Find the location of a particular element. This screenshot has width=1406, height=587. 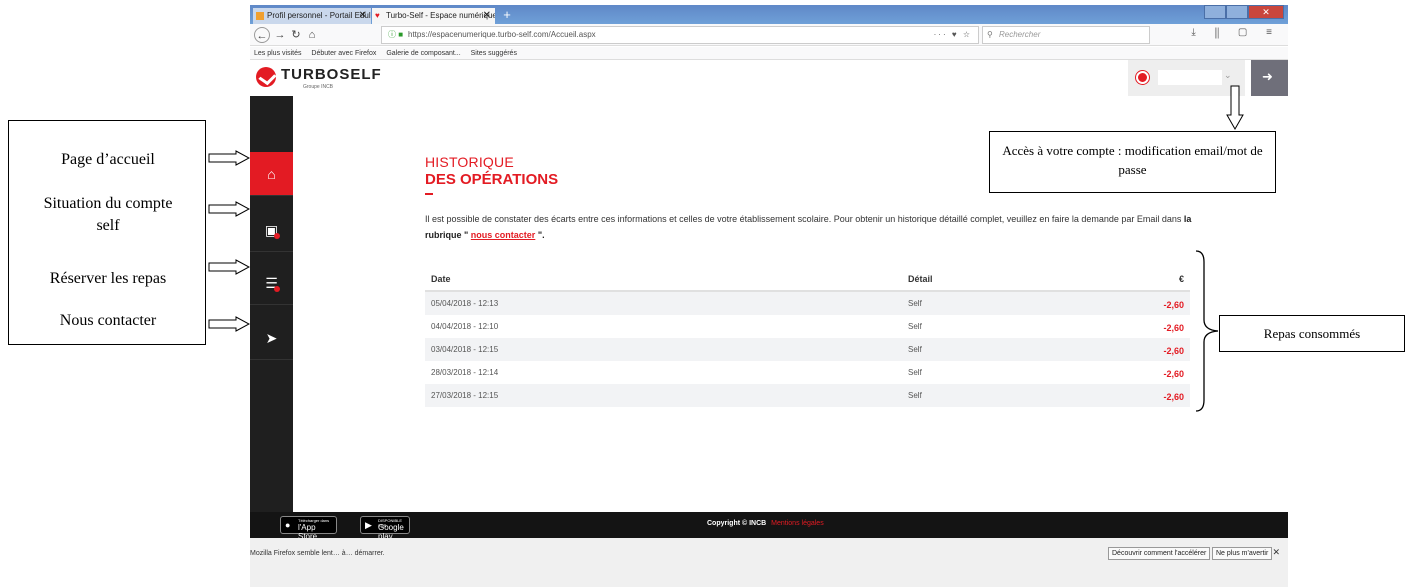

page-favicon-icon is located at coordinates (260, 16).